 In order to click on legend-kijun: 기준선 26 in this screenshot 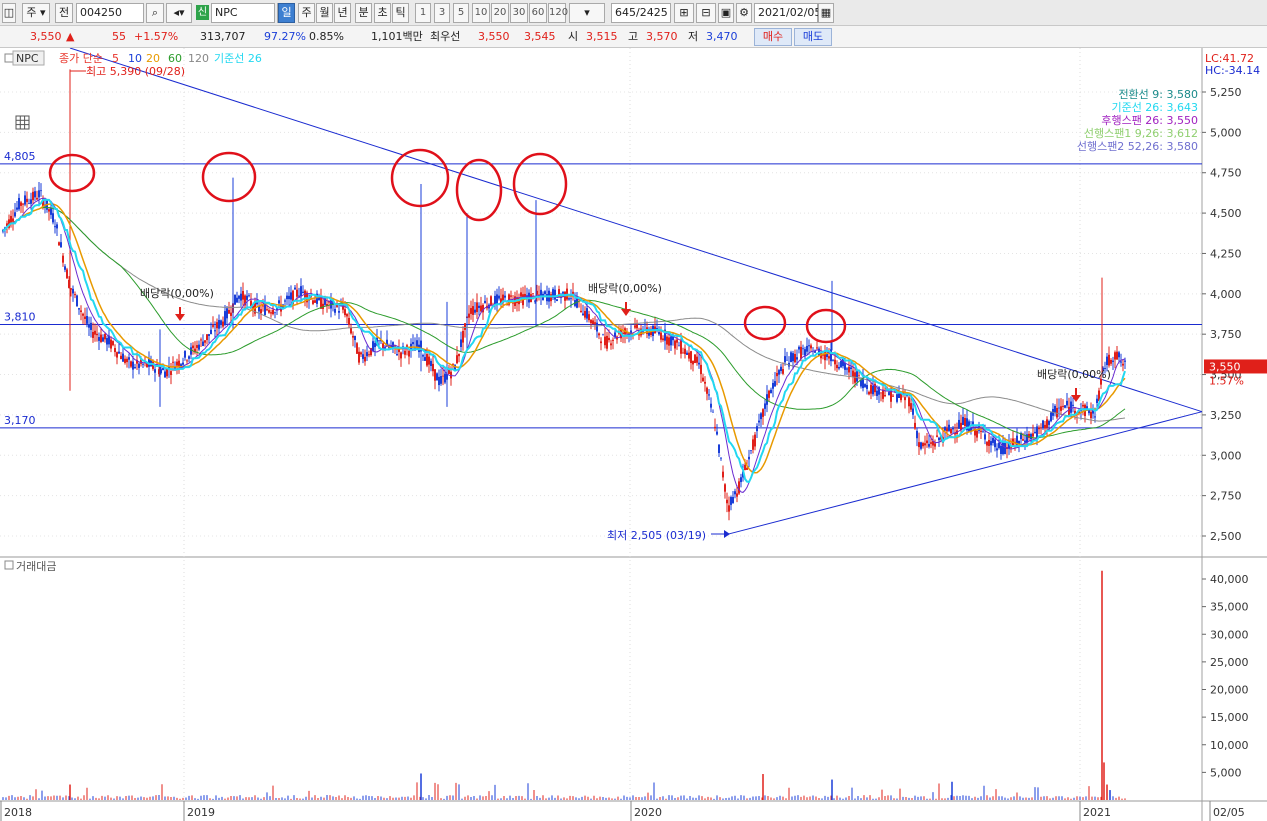, I will do `click(238, 58)`.